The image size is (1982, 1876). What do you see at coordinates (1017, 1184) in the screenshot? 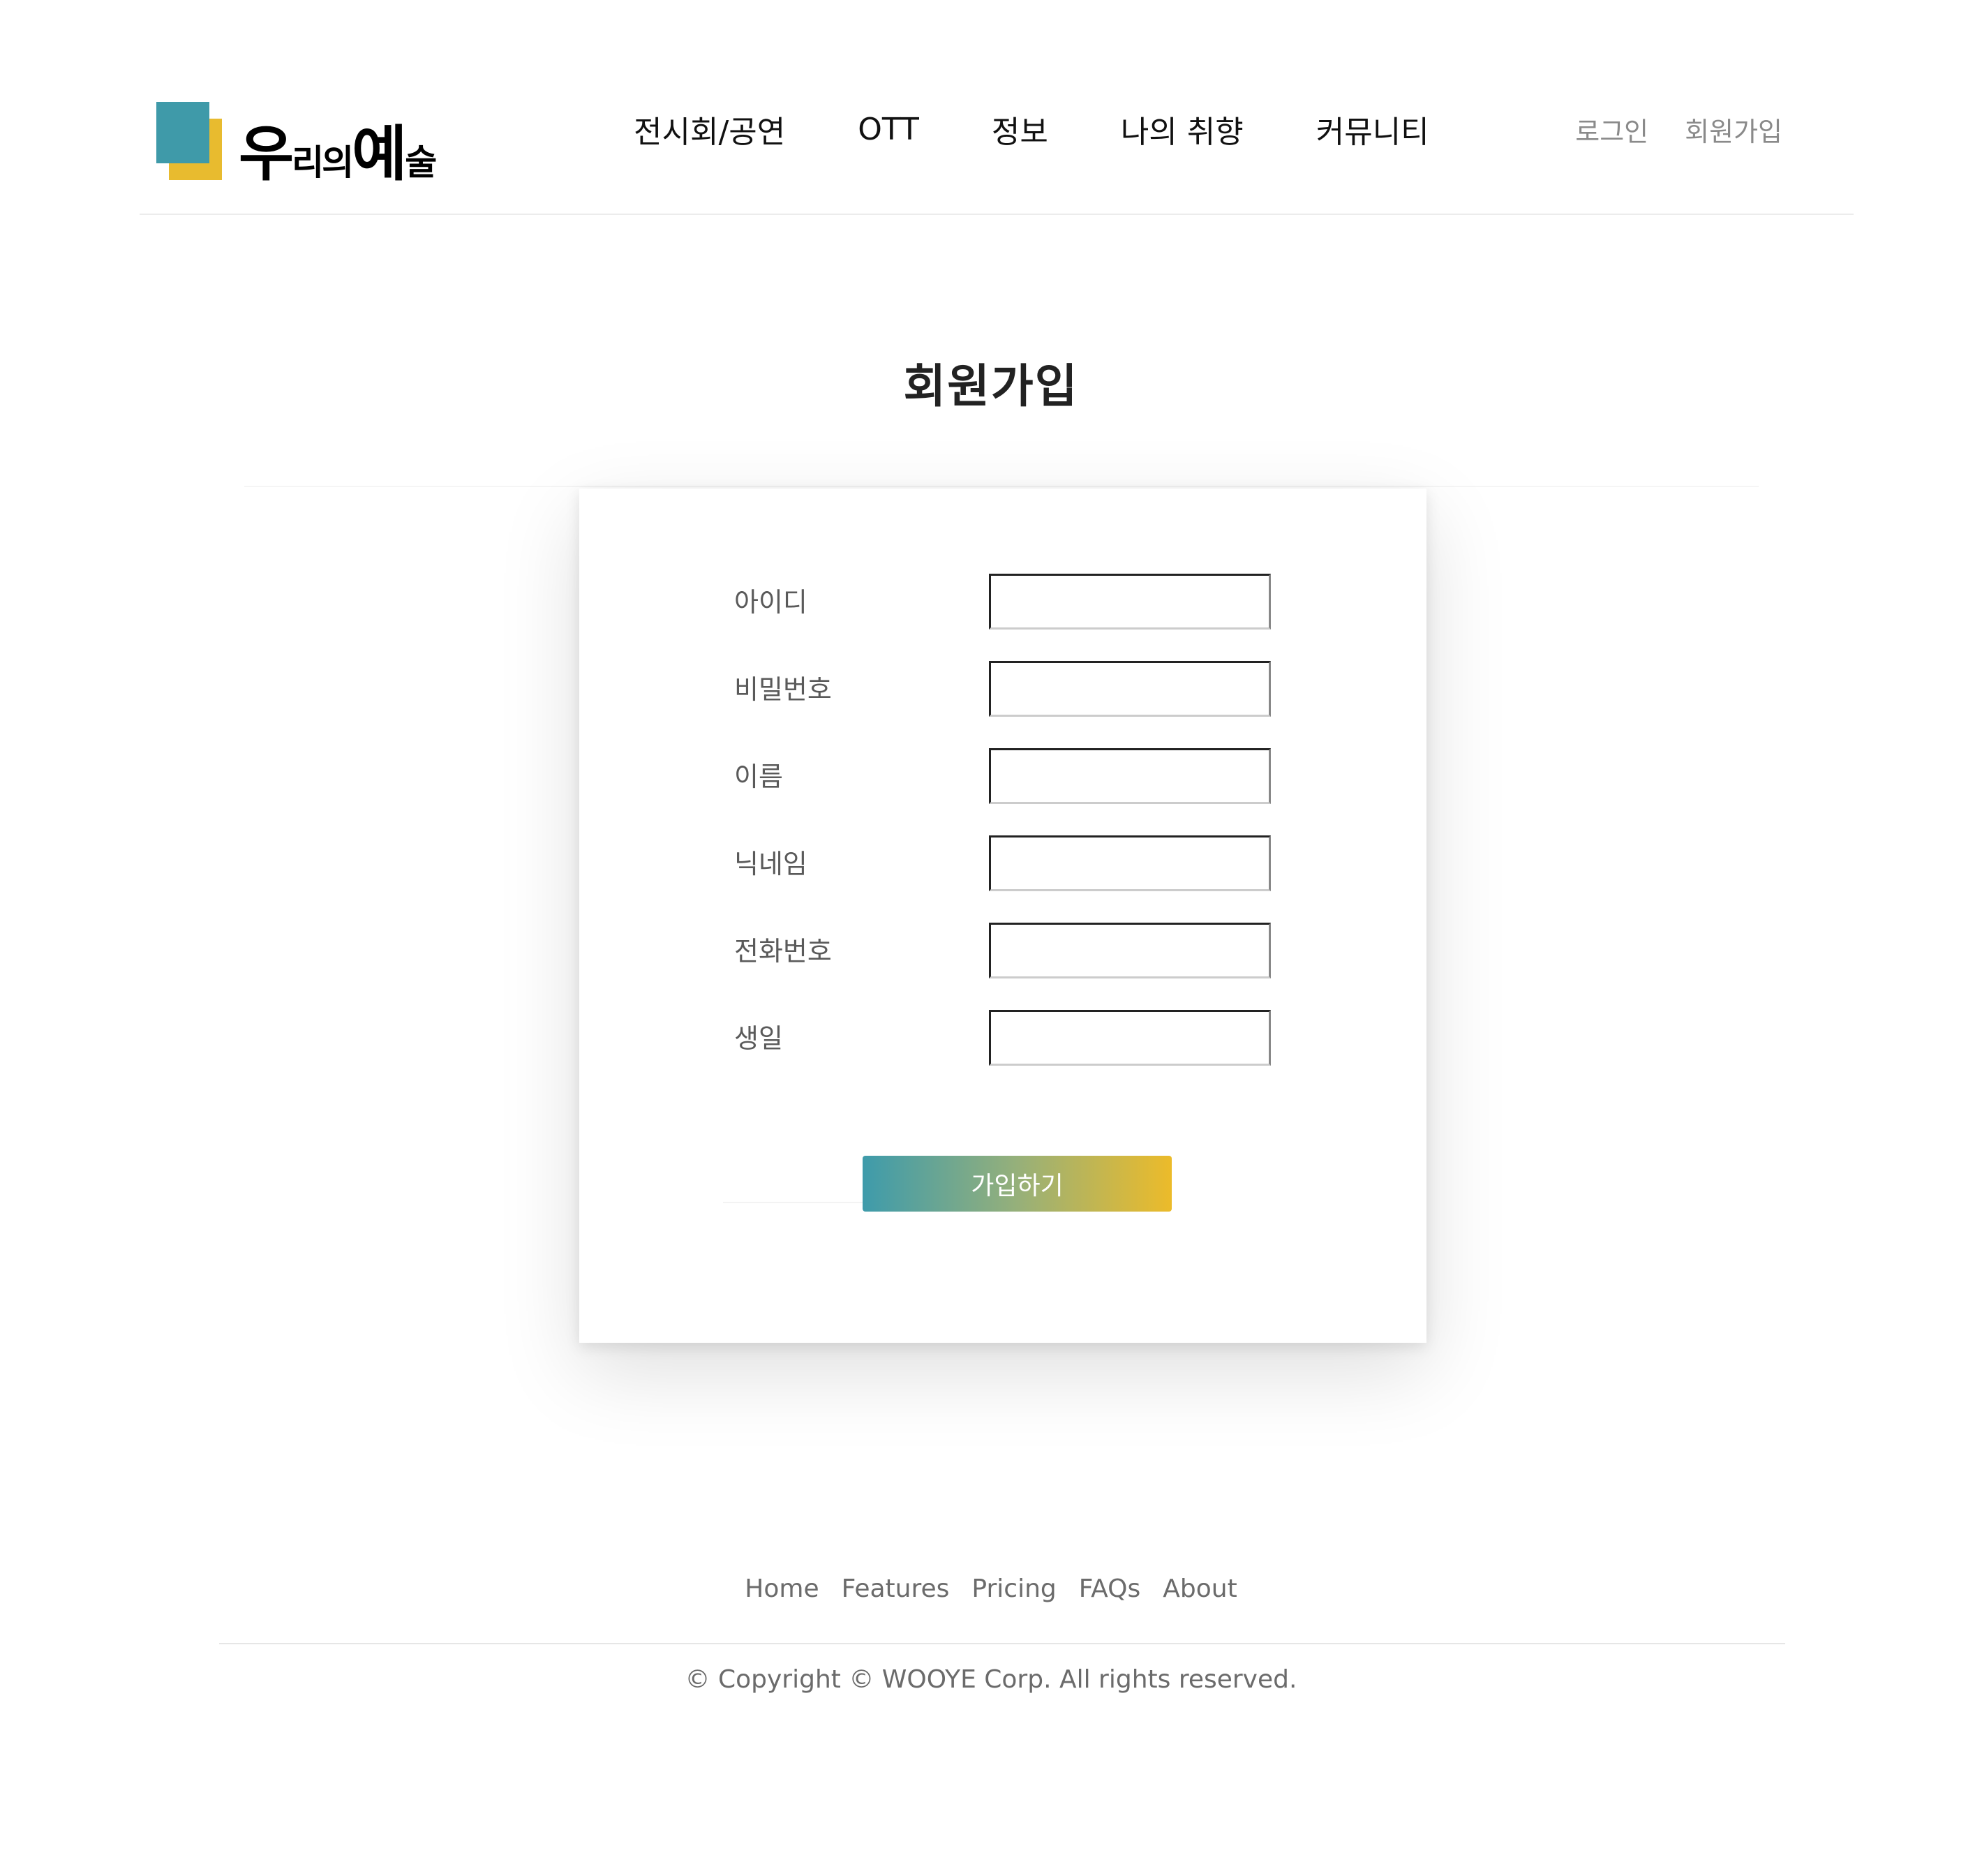
I see `signup-submit-button: 가입하기` at bounding box center [1017, 1184].